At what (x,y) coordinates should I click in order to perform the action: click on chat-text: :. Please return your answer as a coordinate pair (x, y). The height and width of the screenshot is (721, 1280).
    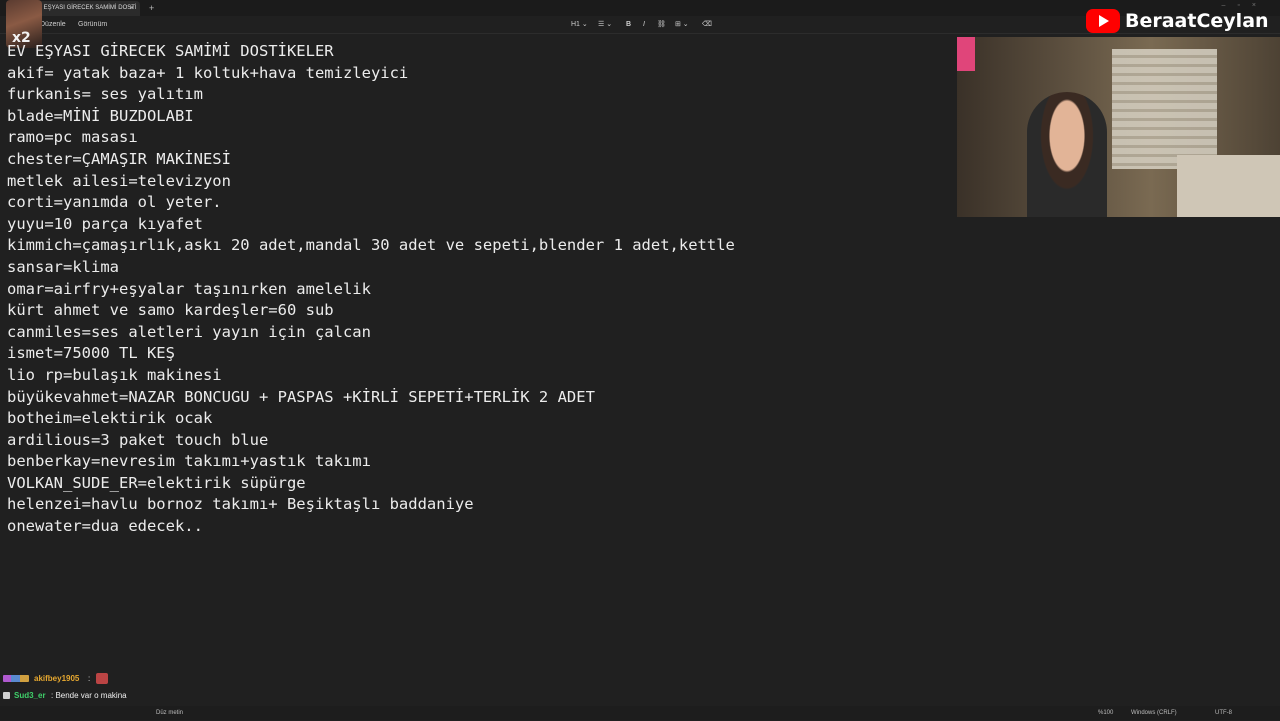
    Looking at the image, I should click on (89, 678).